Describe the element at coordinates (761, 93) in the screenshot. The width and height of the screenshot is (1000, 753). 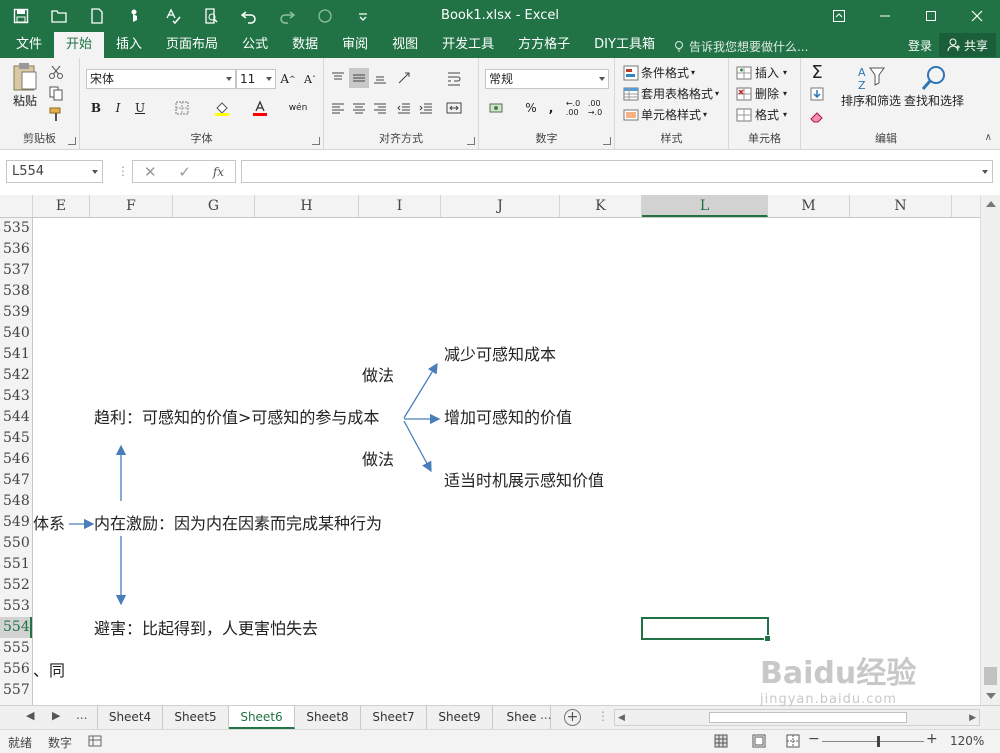
I see `delete-cells-button: 删除 ▾` at that location.